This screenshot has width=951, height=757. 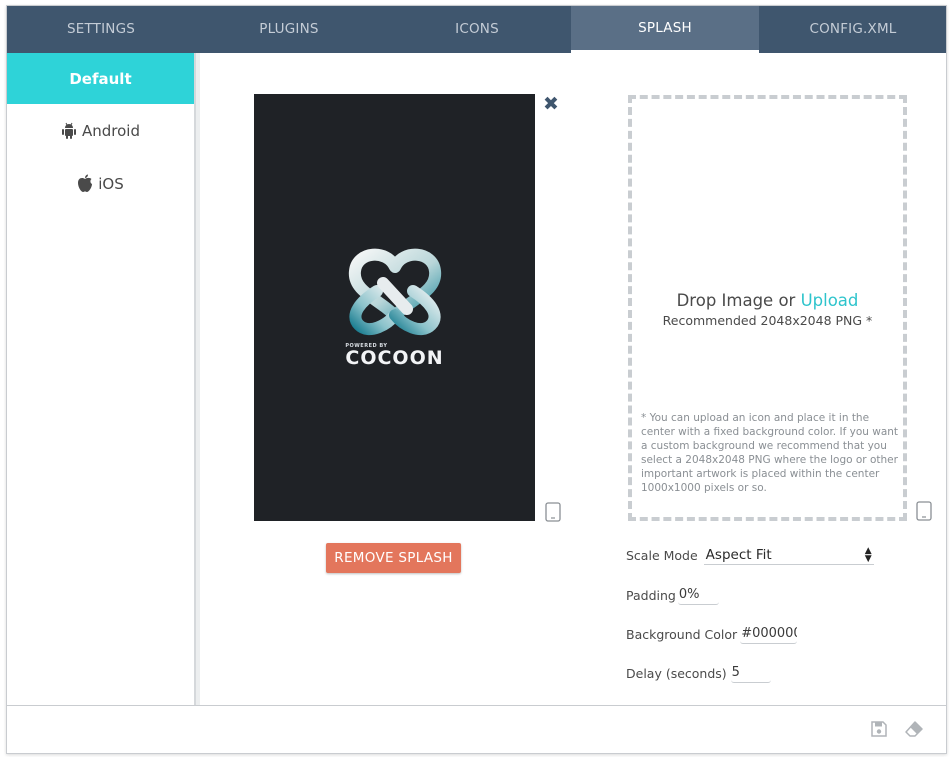 What do you see at coordinates (879, 731) in the screenshot?
I see `save-icon` at bounding box center [879, 731].